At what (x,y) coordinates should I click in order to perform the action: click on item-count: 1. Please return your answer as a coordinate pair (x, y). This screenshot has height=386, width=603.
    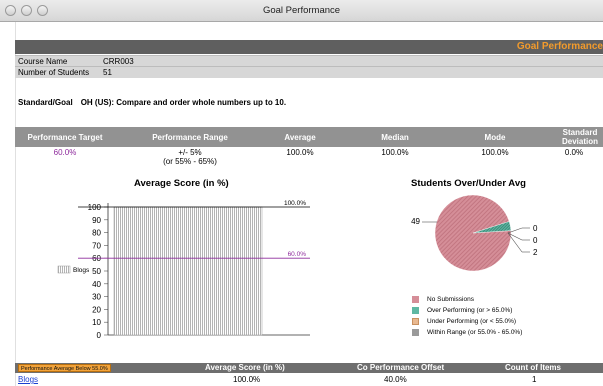
    Looking at the image, I should click on (534, 379).